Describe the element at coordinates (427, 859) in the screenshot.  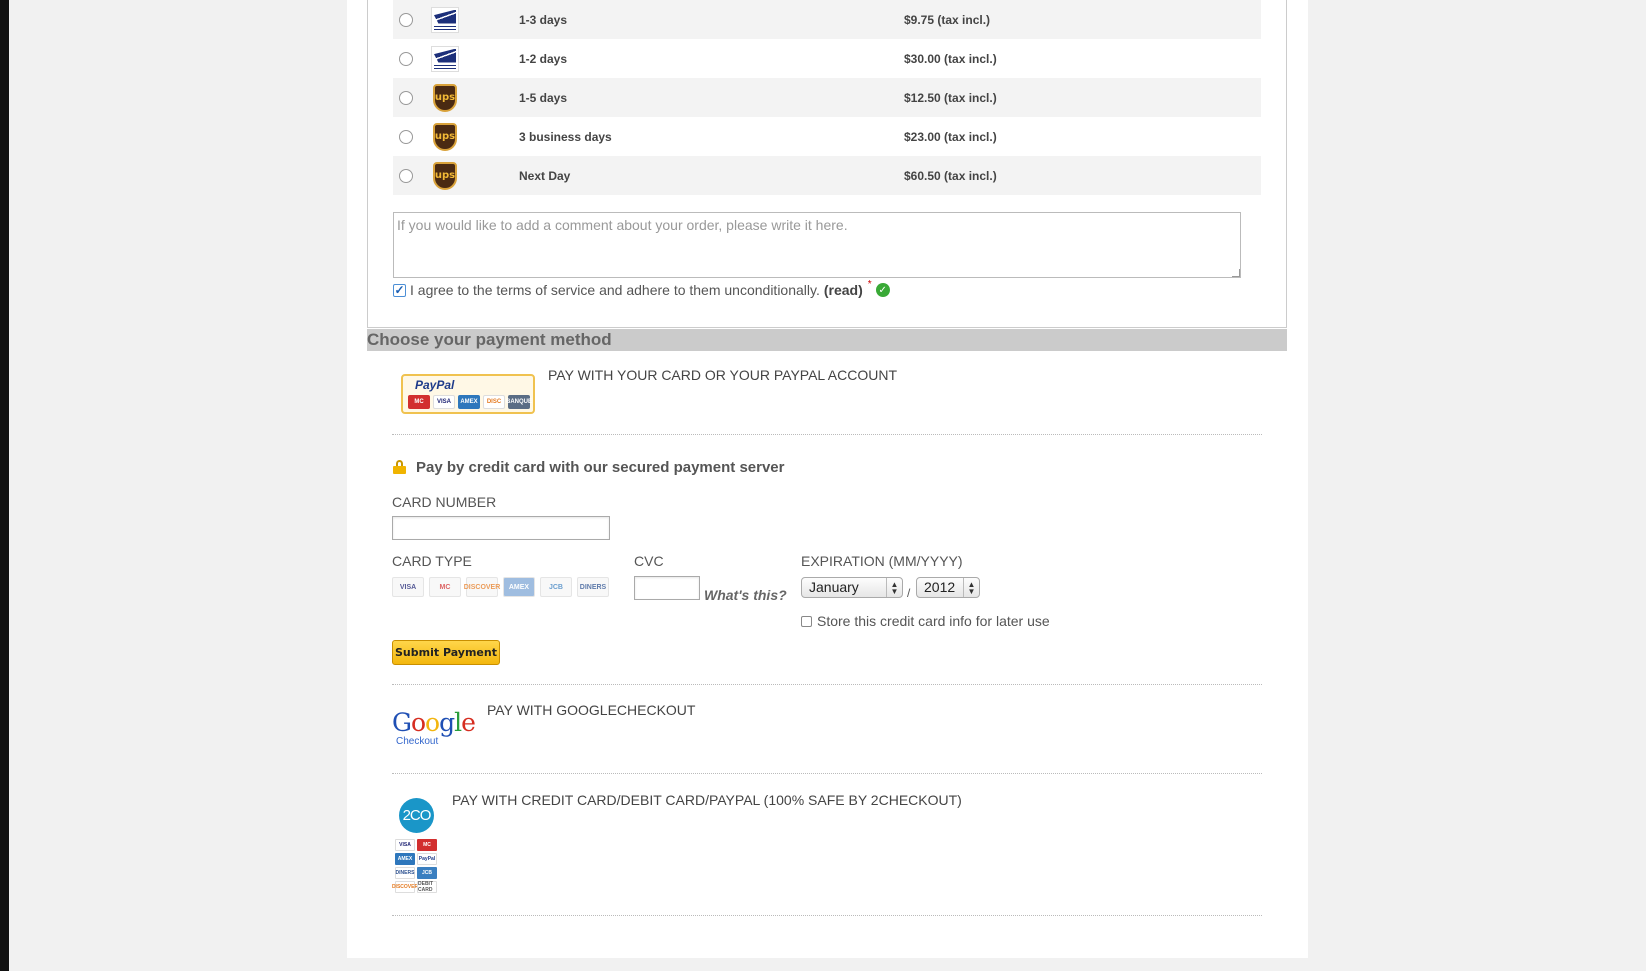
I see `paypal-icon: PayPal` at that location.